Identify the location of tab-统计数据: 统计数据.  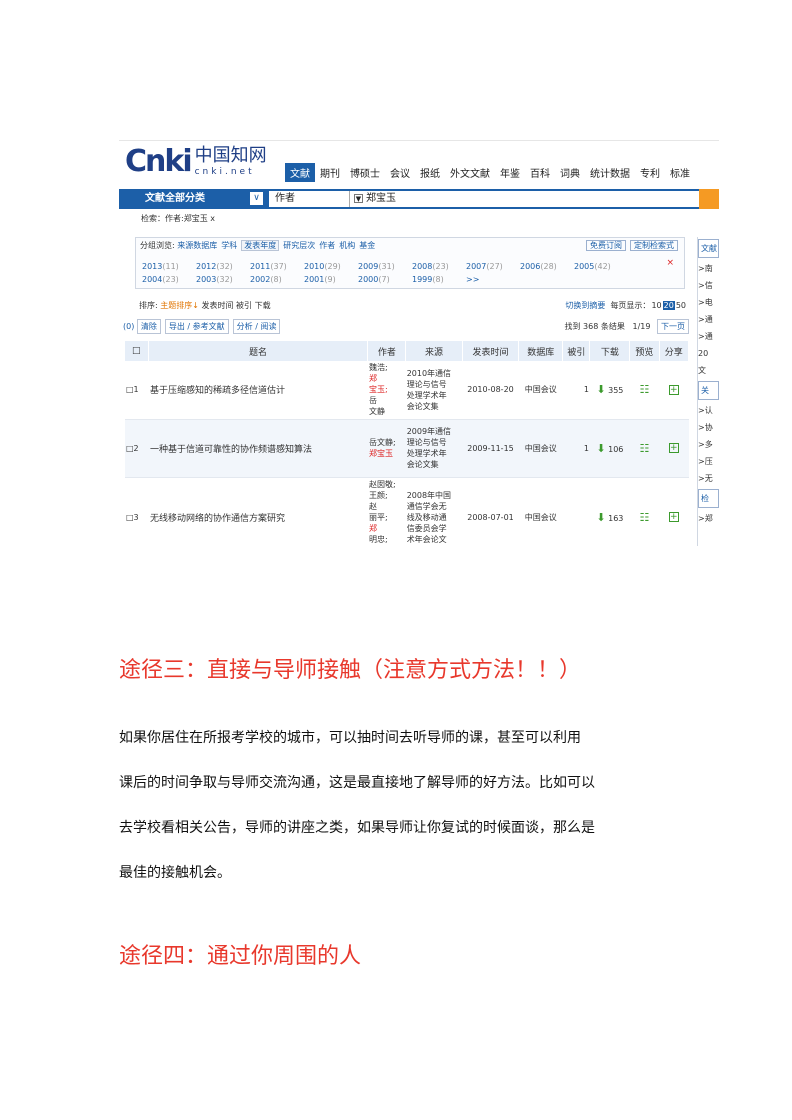
(610, 172).